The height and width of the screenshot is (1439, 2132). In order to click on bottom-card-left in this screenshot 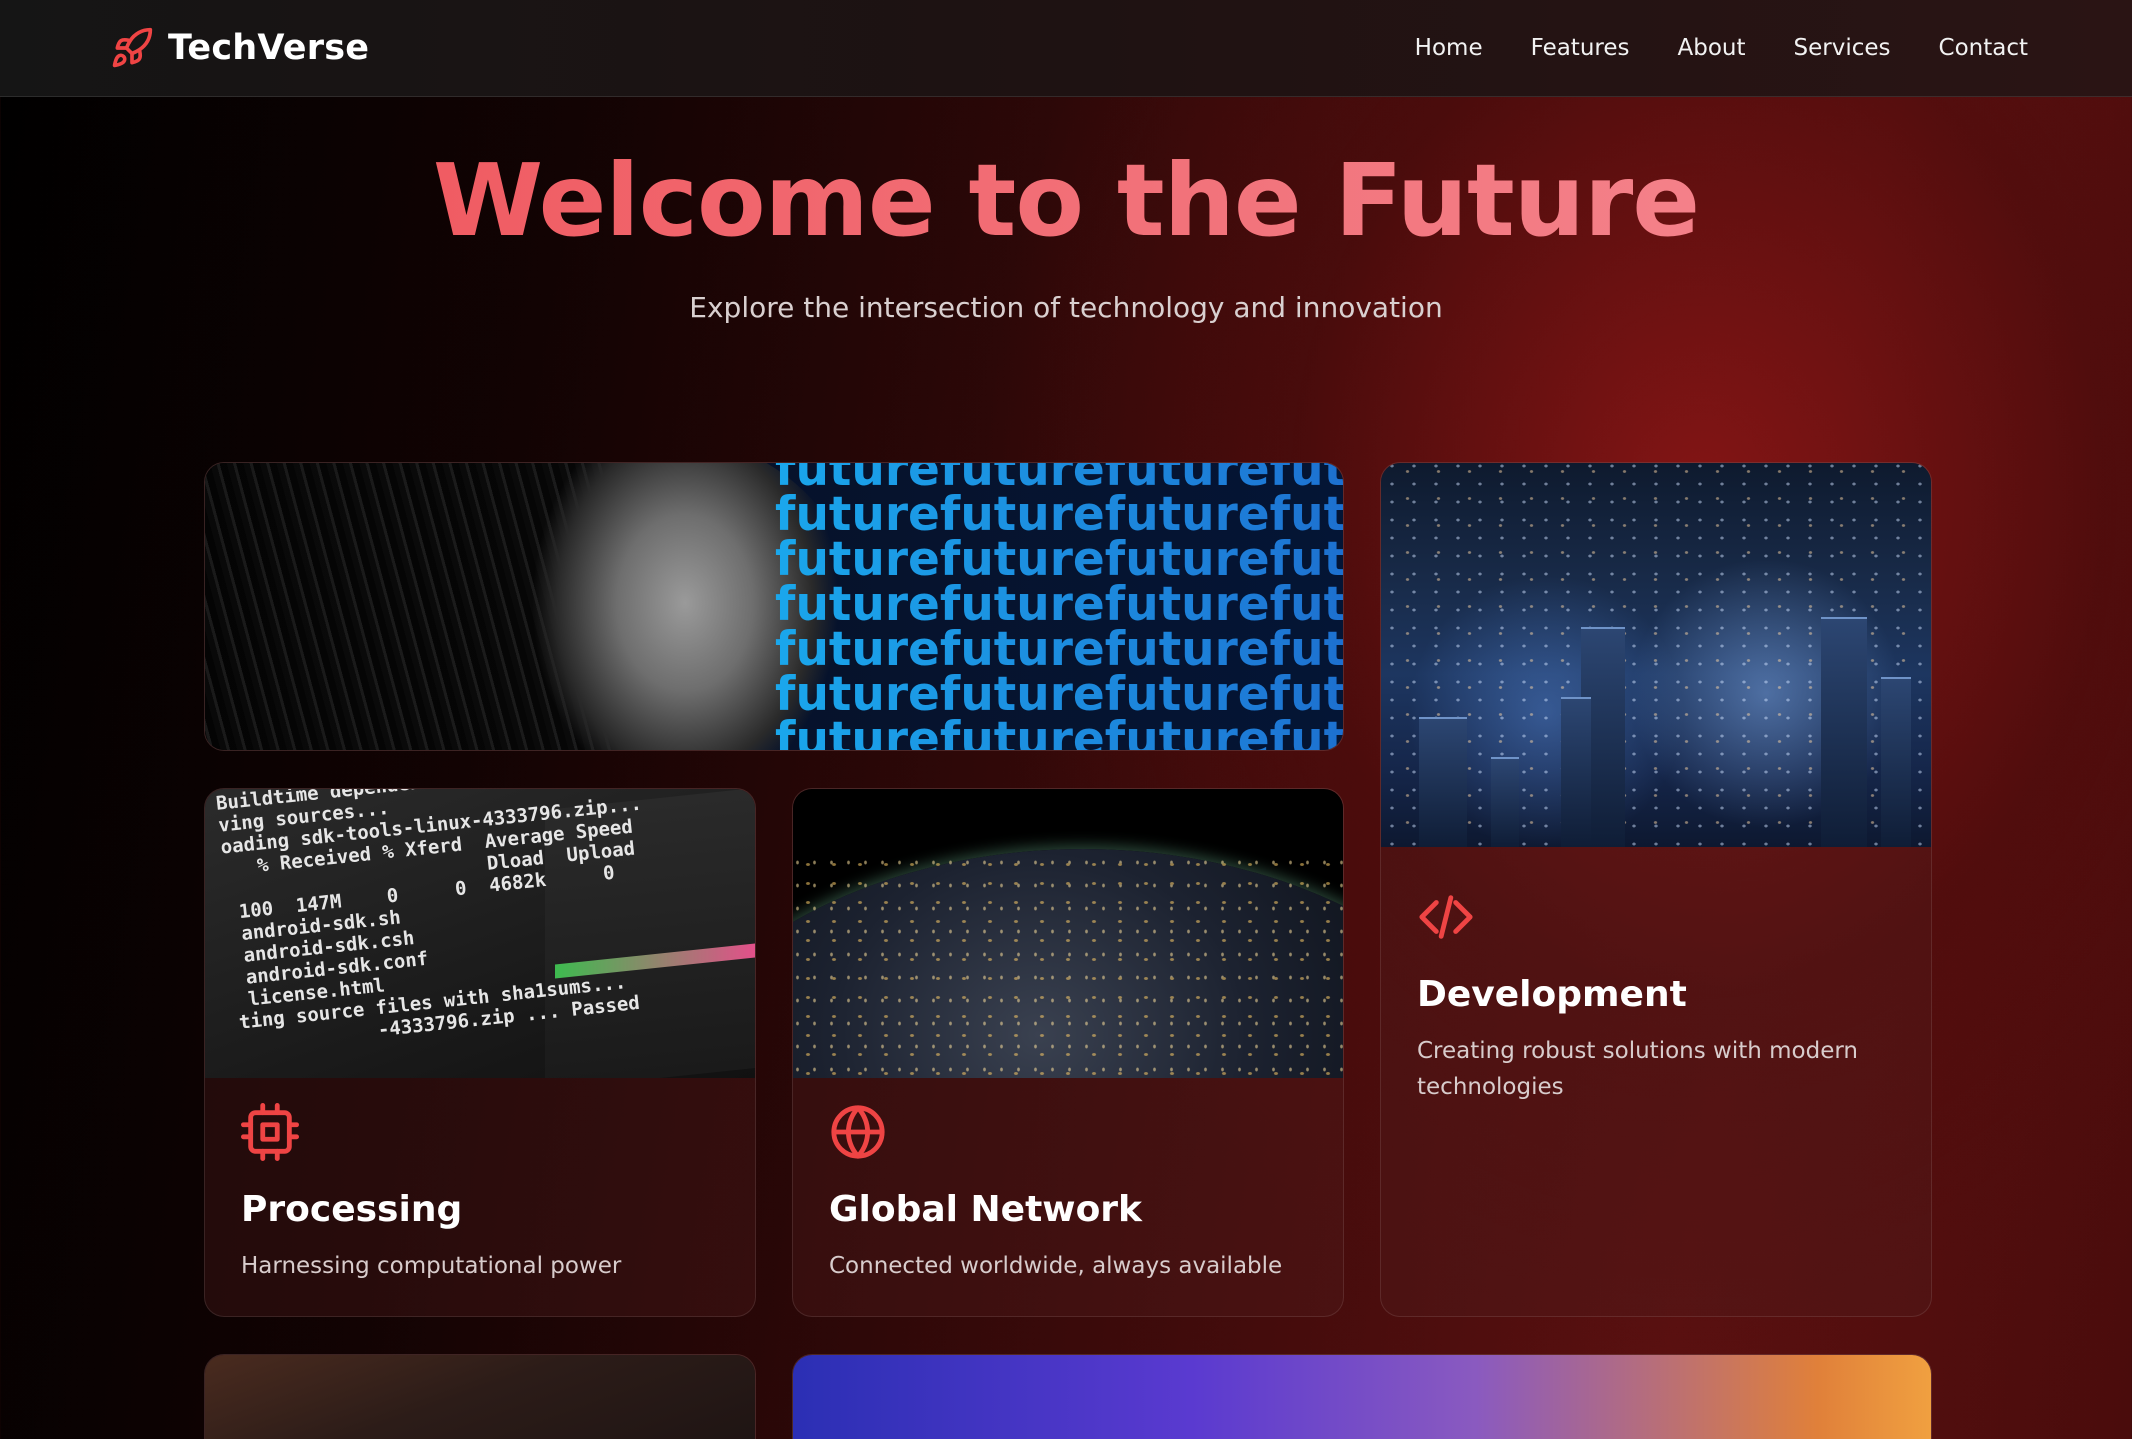, I will do `click(480, 1396)`.